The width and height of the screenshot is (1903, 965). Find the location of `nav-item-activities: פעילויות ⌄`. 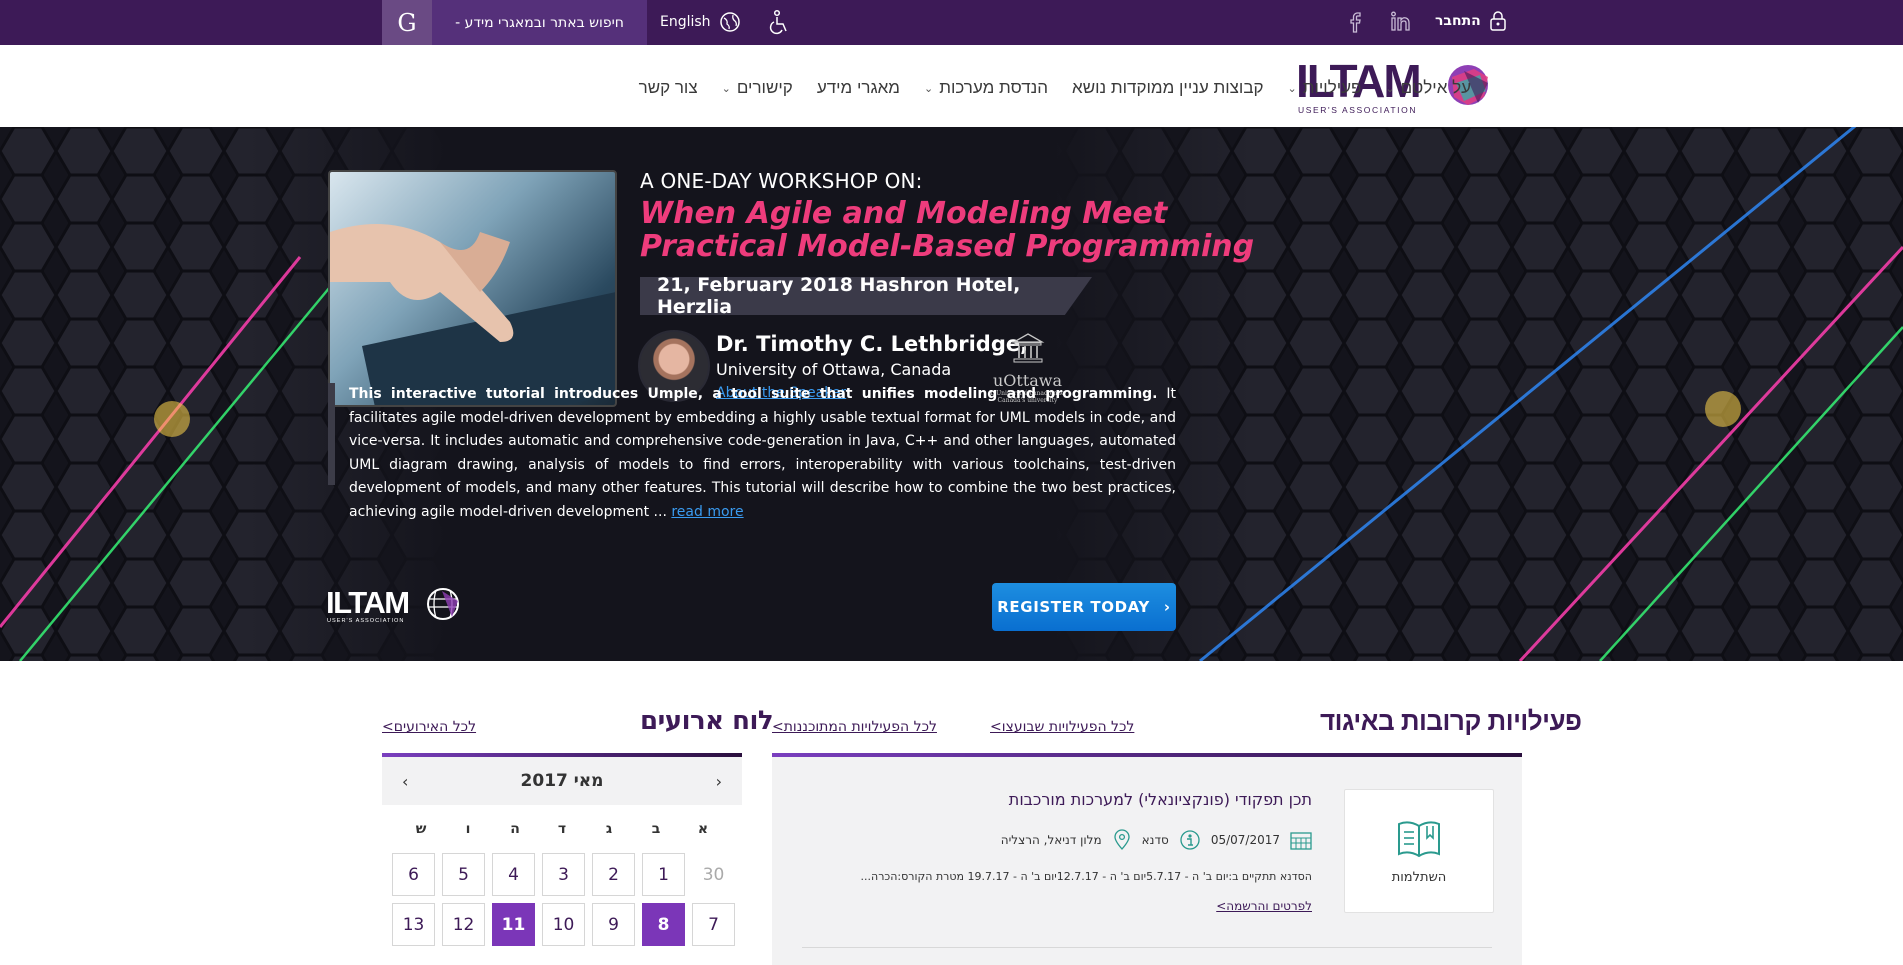

nav-item-activities: פעילויות ⌄ is located at coordinates (1325, 88).